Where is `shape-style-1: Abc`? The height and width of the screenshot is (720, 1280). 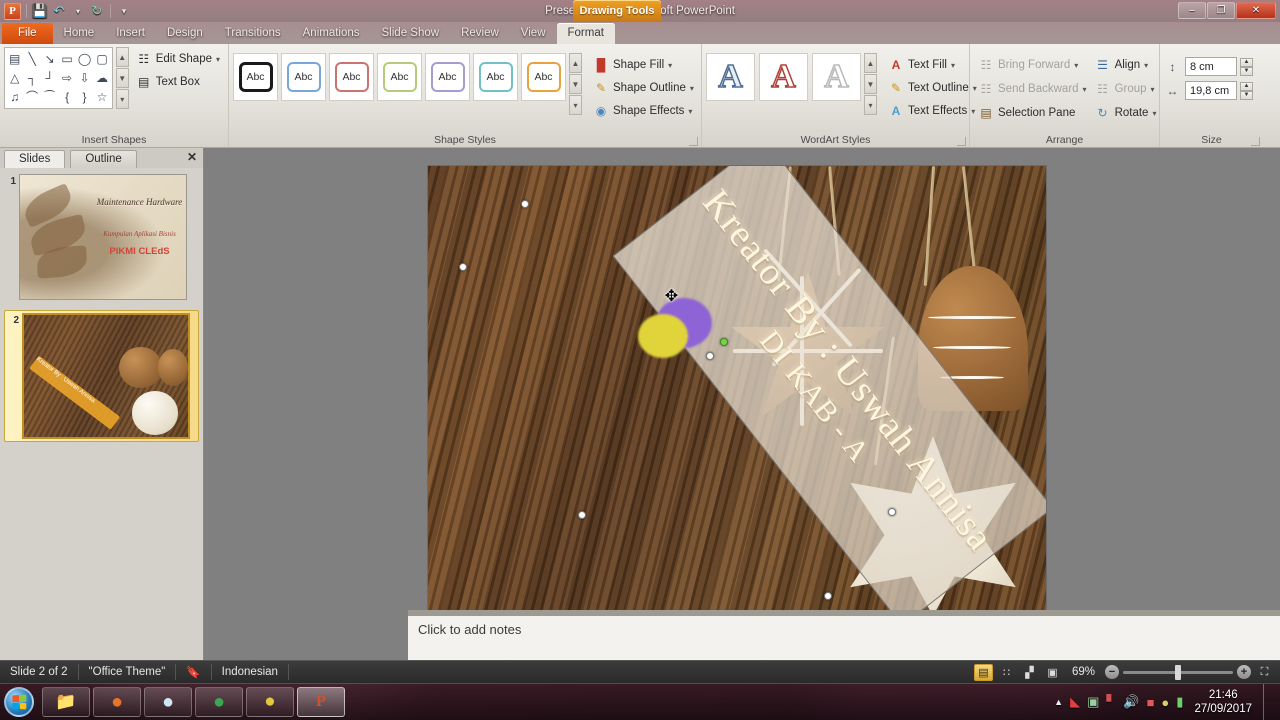
shape-style-1: Abc is located at coordinates (255, 77).